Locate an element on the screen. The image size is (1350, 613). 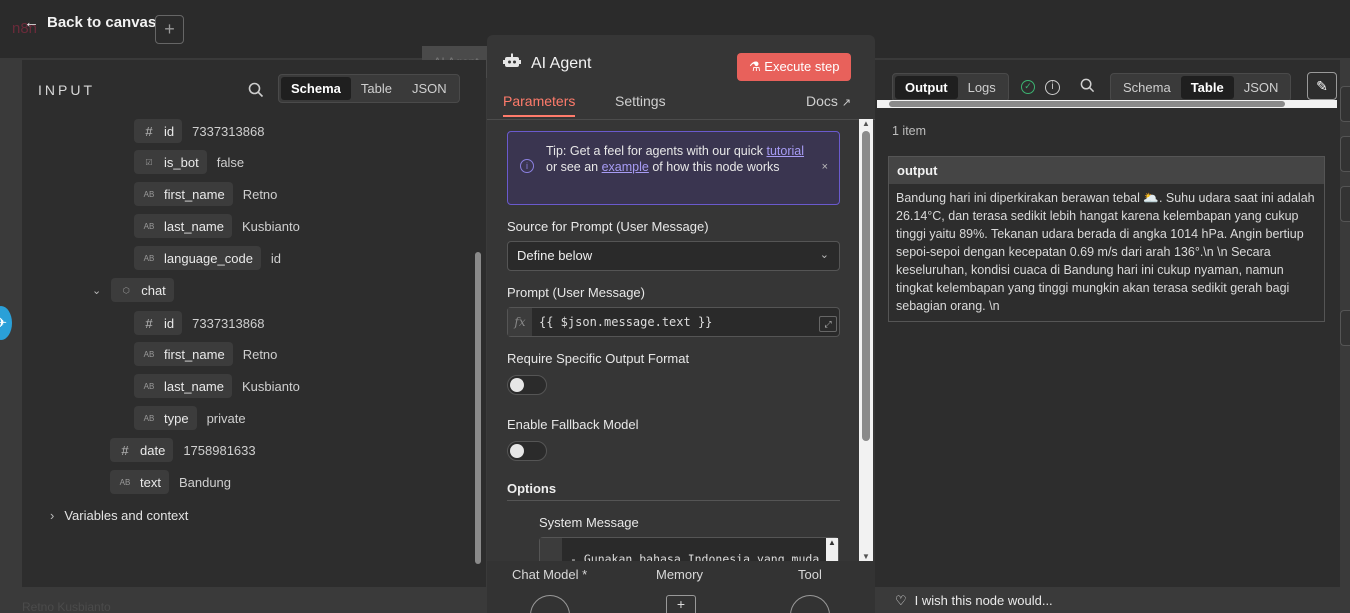
edit-output-button: ✎ is located at coordinates (1322, 86).